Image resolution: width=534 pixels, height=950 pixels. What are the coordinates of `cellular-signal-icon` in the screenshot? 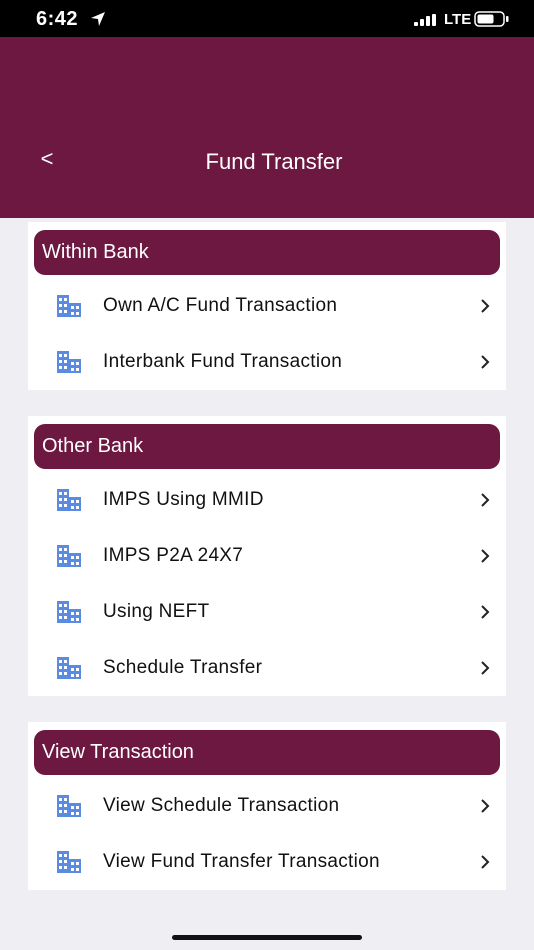 It's located at (425, 20).